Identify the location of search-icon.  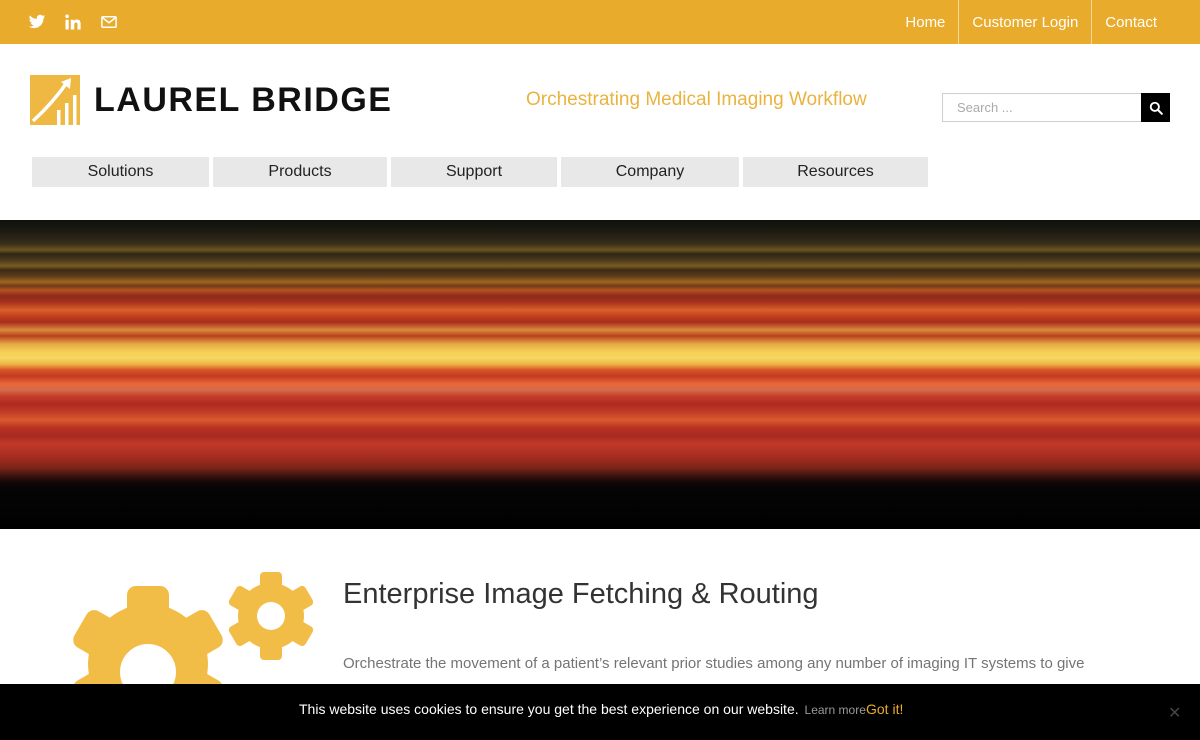
(1156, 108).